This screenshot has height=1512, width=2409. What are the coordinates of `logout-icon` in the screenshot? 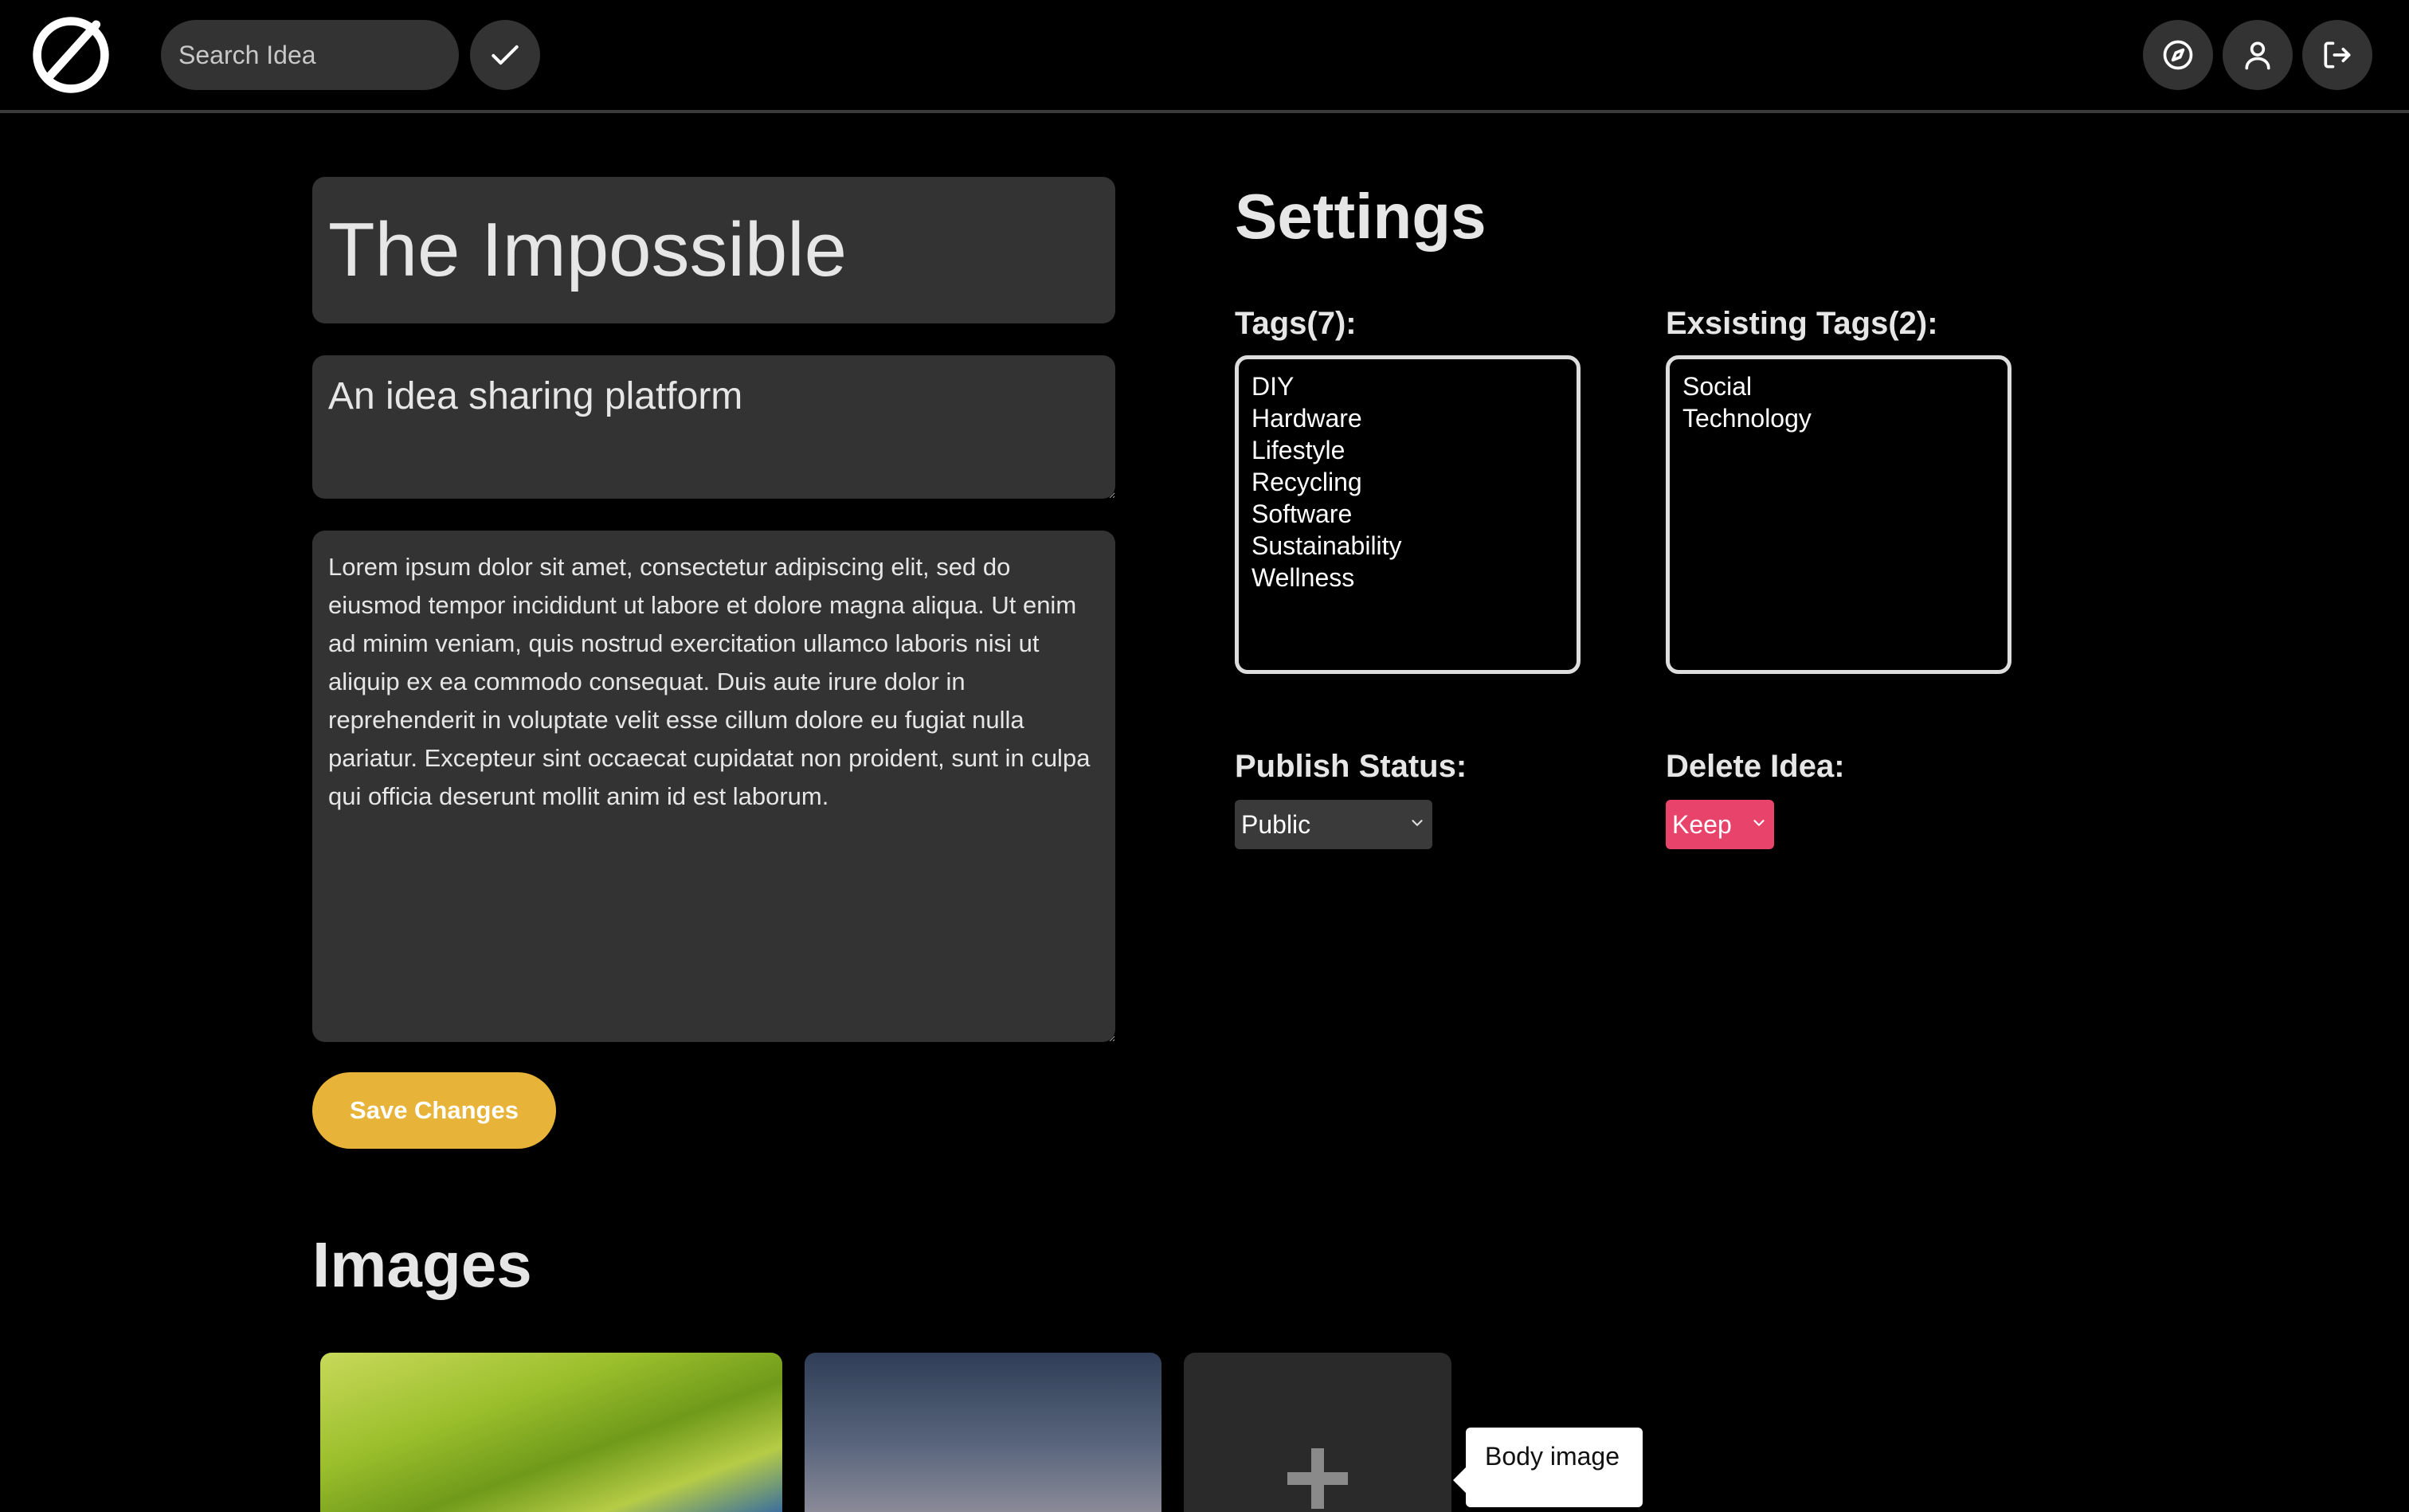 It's located at (2337, 55).